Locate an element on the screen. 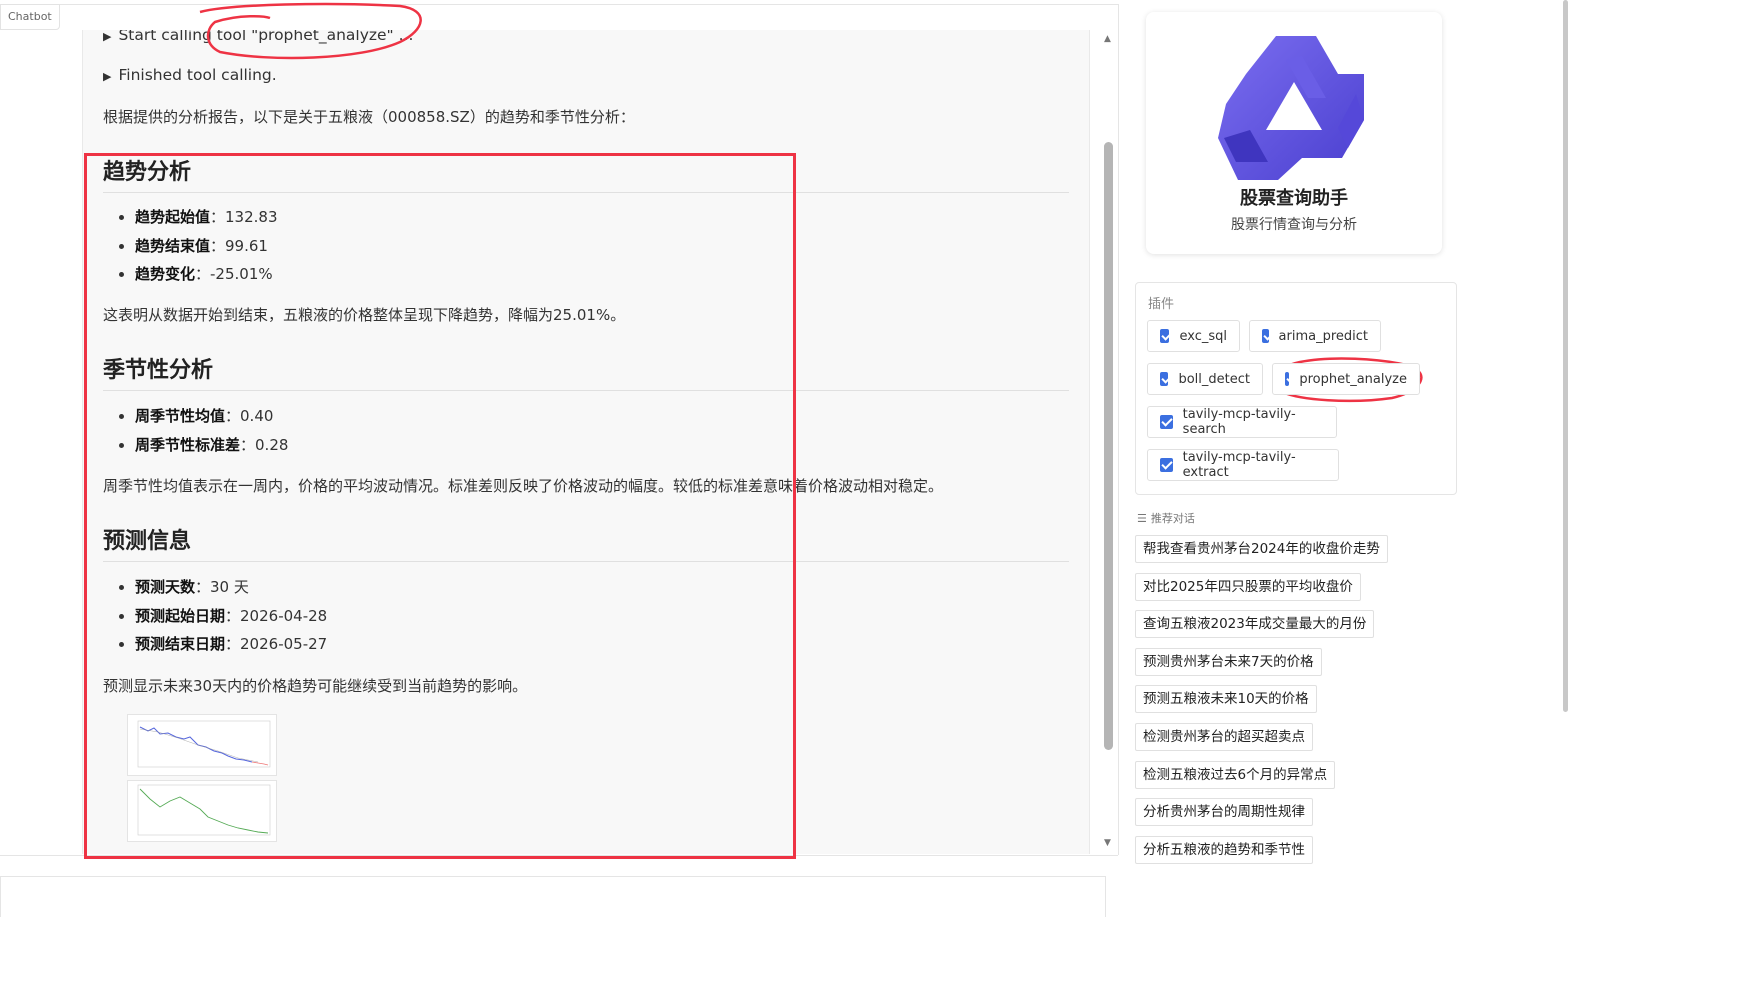 Image resolution: width=1759 pixels, height=1004 pixels. plugin-checkbox-prophet-analyze: prophet_analyze is located at coordinates (1346, 379).